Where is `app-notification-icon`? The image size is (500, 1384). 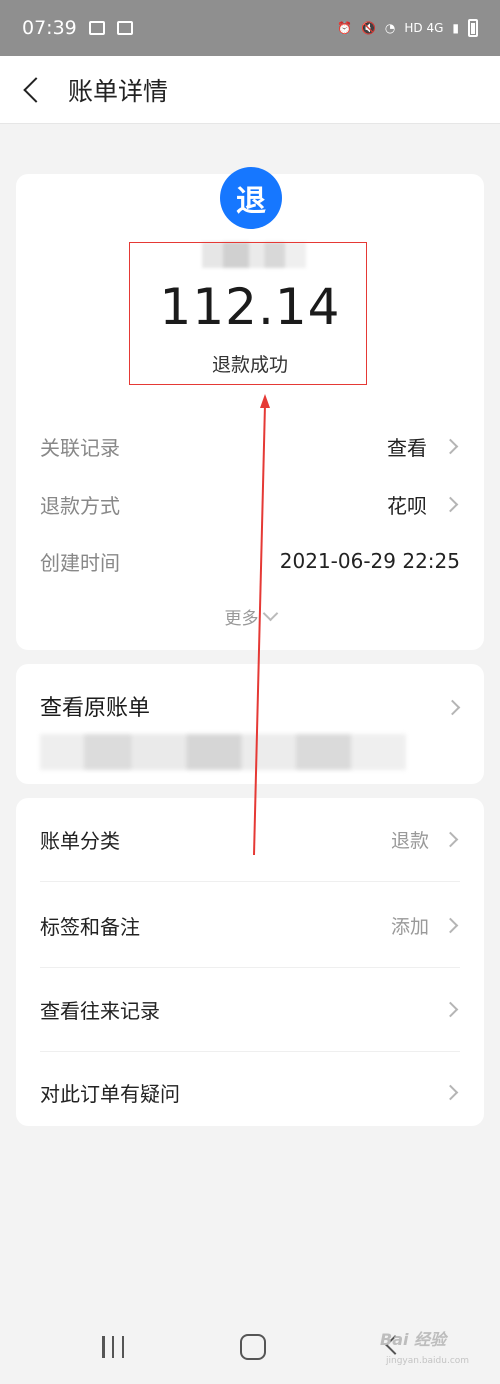 app-notification-icon is located at coordinates (124, 28).